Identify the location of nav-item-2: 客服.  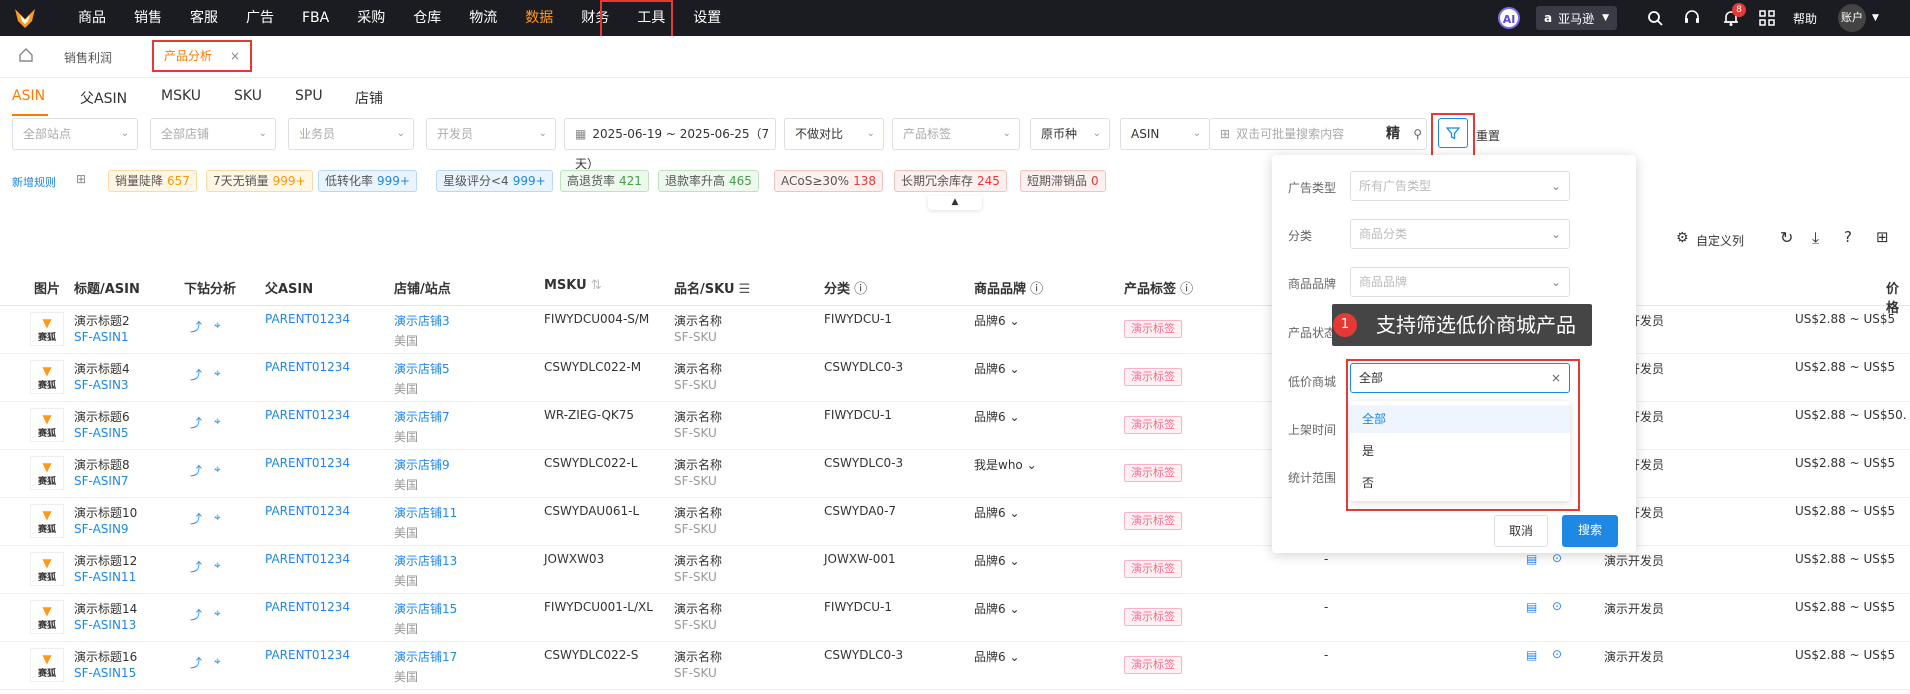
(204, 18).